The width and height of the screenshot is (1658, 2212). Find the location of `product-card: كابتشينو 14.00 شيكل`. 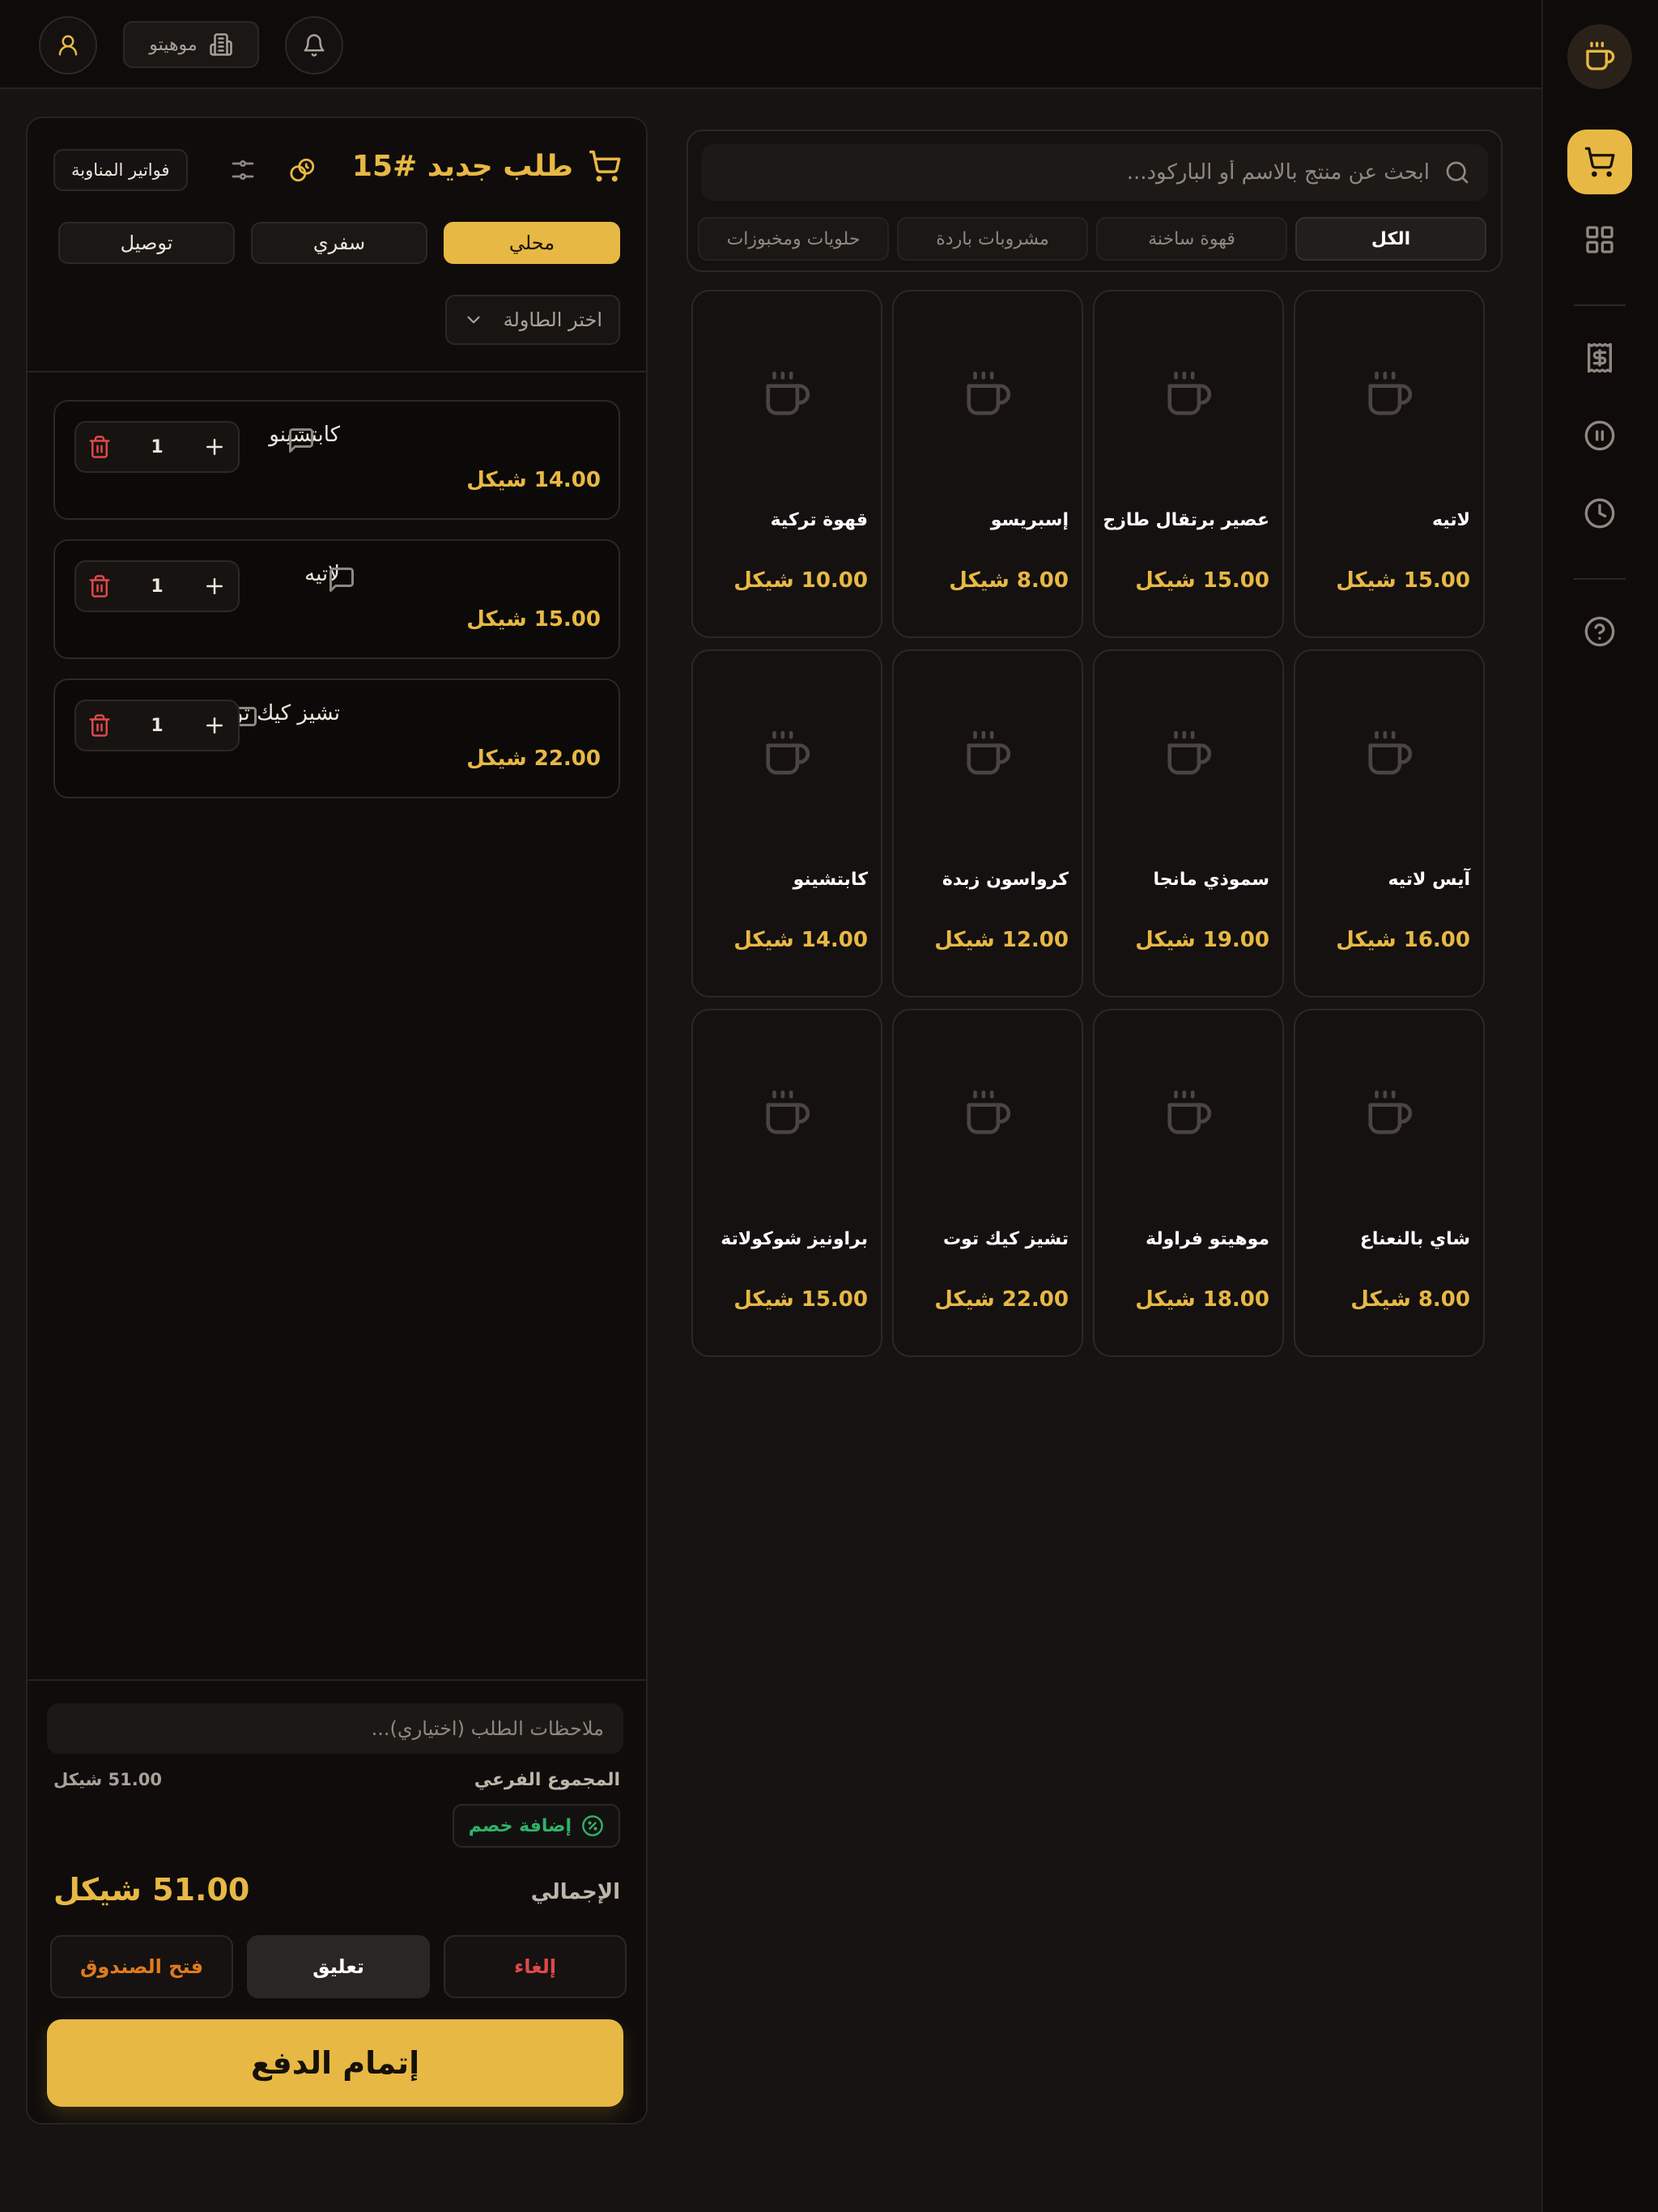

product-card: كابتشينو 14.00 شيكل is located at coordinates (786, 824).